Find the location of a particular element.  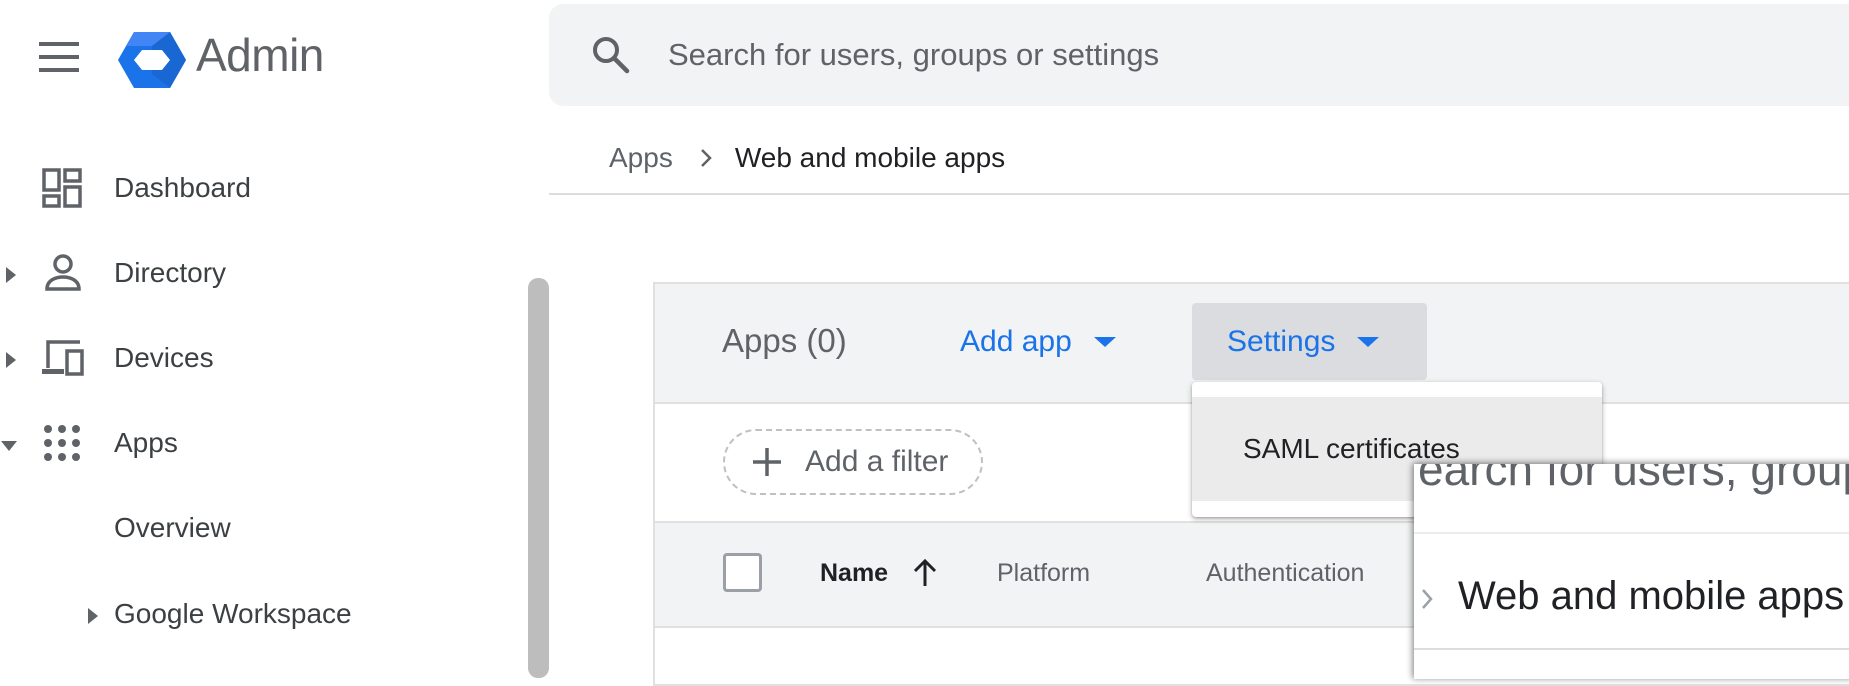

breadcrumb: Apps Web and mobile apps is located at coordinates (807, 158).